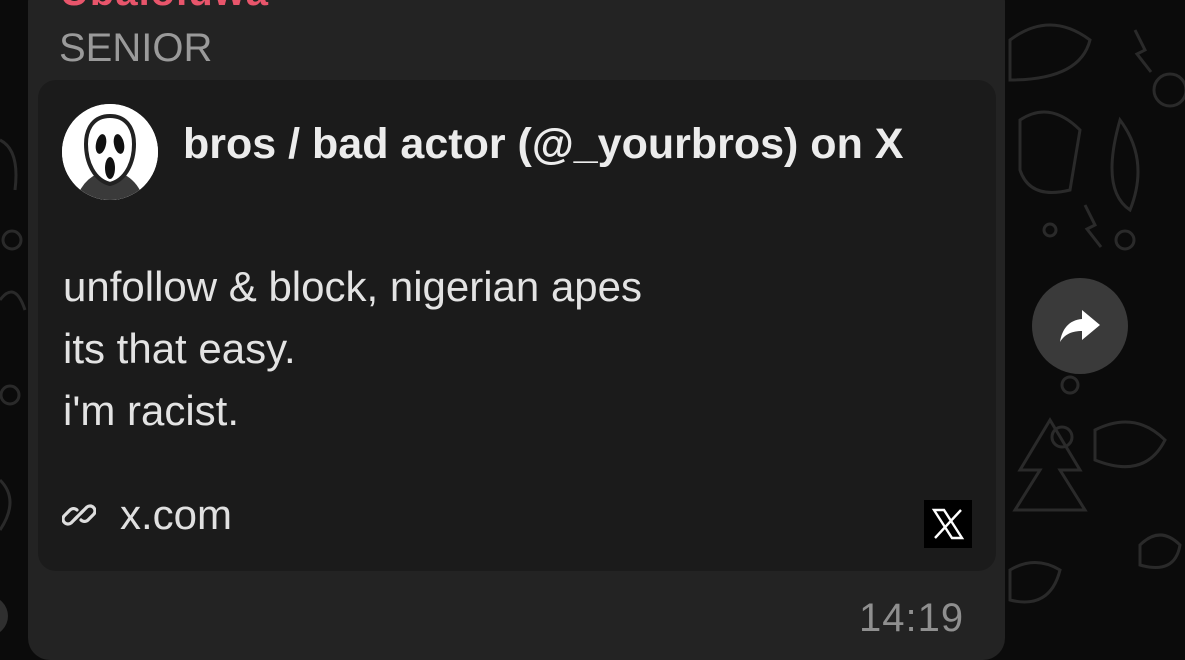  Describe the element at coordinates (583, 144) in the screenshot. I see `link-preview-title: bros / bad actor (@_yourbros) on X` at that location.